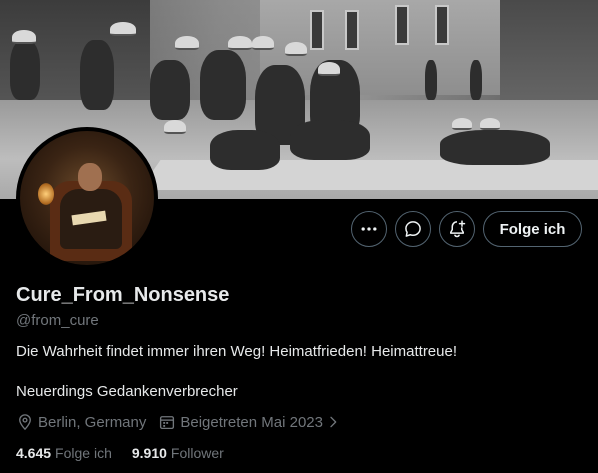 The height and width of the screenshot is (473, 598). What do you see at coordinates (123, 295) in the screenshot?
I see `display-name: Cure_From_Nonsense` at bounding box center [123, 295].